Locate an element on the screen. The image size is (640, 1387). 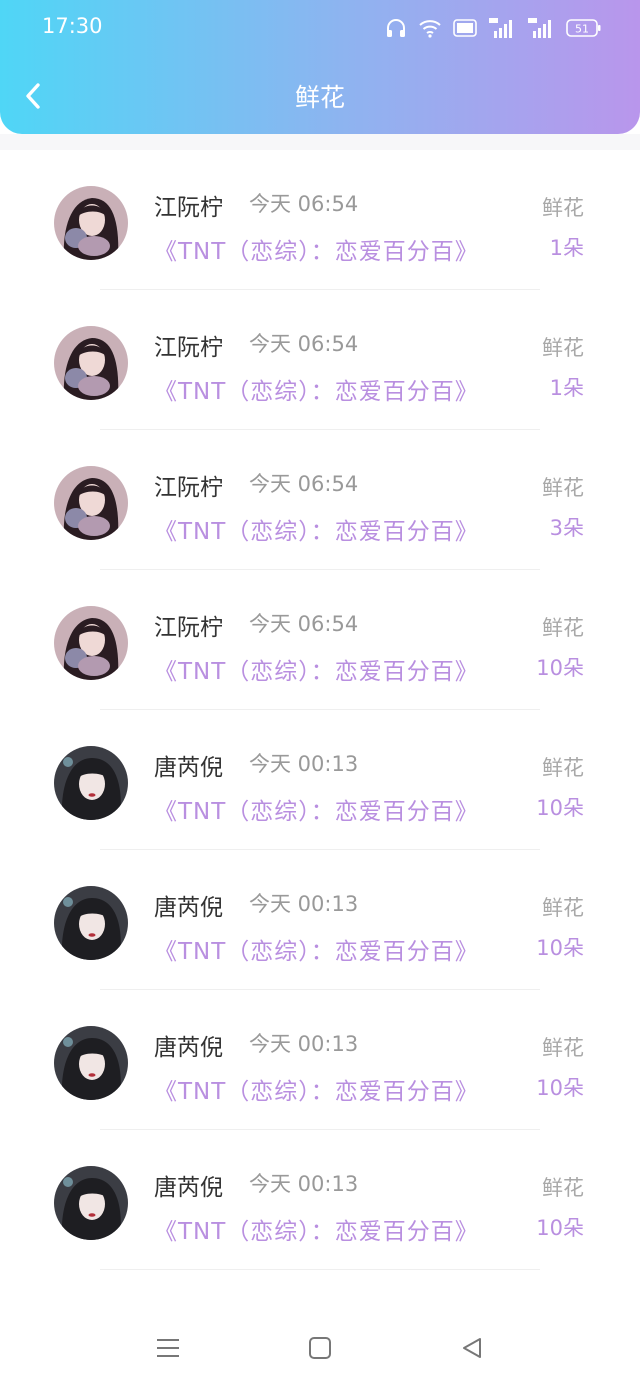
home-button is located at coordinates (320, 1348).